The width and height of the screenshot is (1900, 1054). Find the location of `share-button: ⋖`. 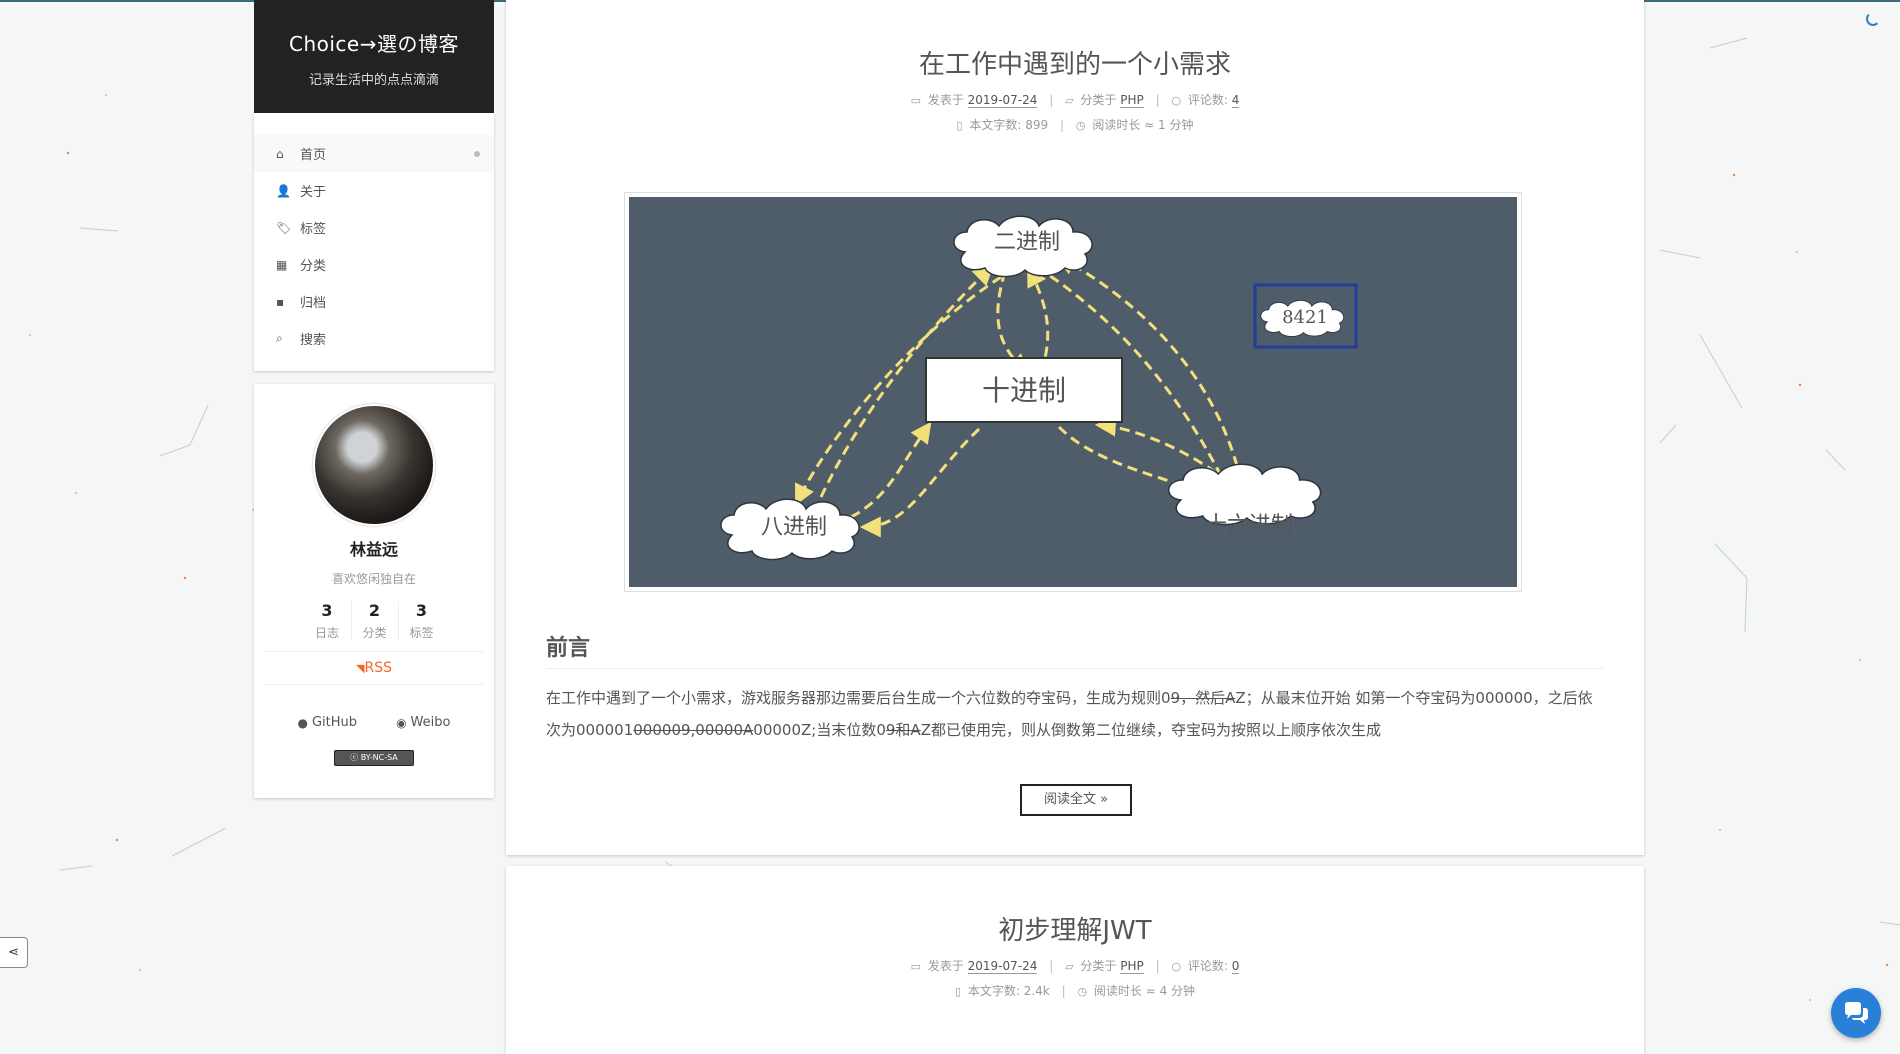

share-button: ⋖ is located at coordinates (14, 952).